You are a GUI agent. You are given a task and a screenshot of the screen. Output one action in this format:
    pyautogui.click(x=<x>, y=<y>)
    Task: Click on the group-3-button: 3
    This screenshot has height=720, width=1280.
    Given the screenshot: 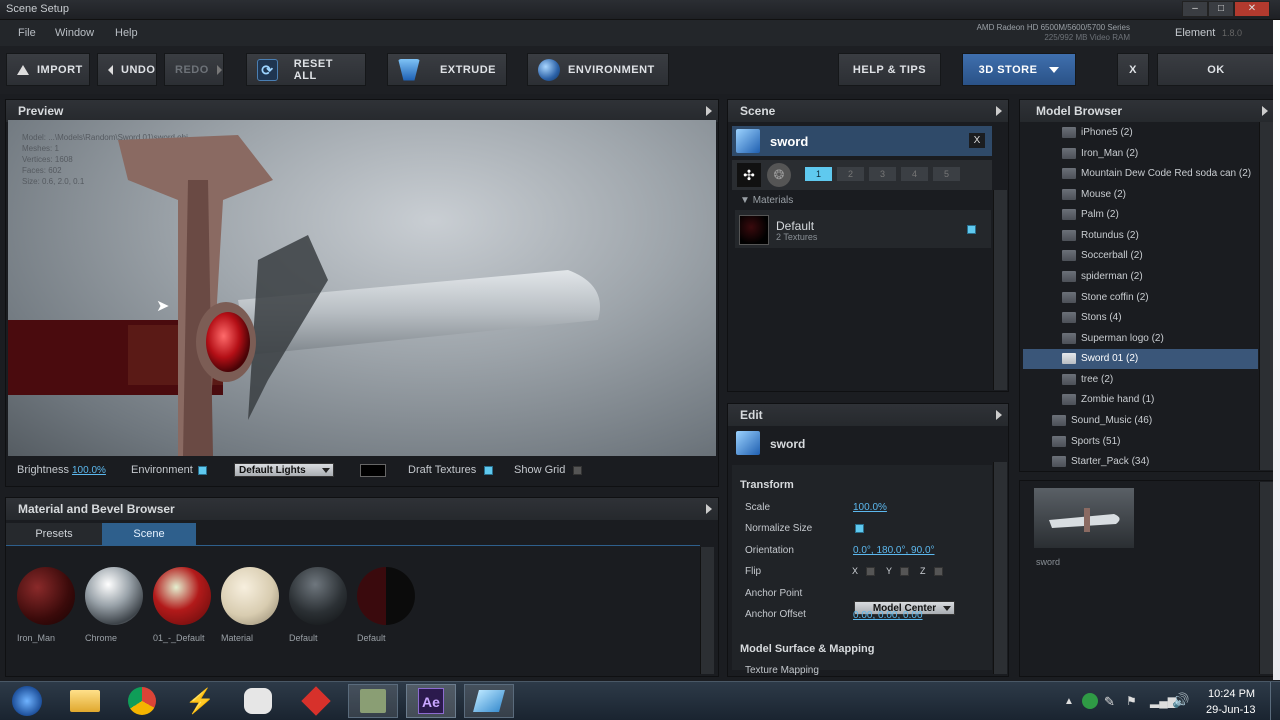 What is the action you would take?
    pyautogui.click(x=882, y=174)
    